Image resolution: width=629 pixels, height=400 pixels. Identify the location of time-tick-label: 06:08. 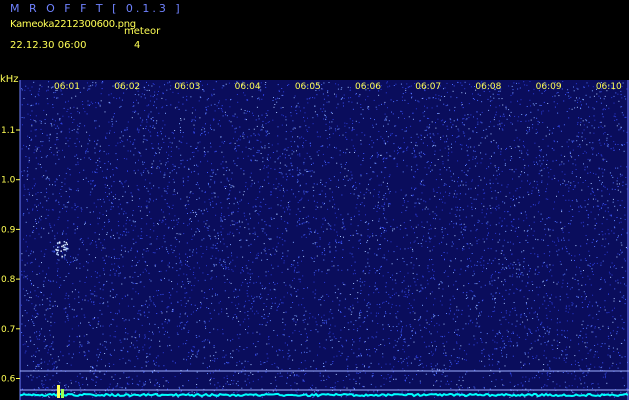
(488, 87).